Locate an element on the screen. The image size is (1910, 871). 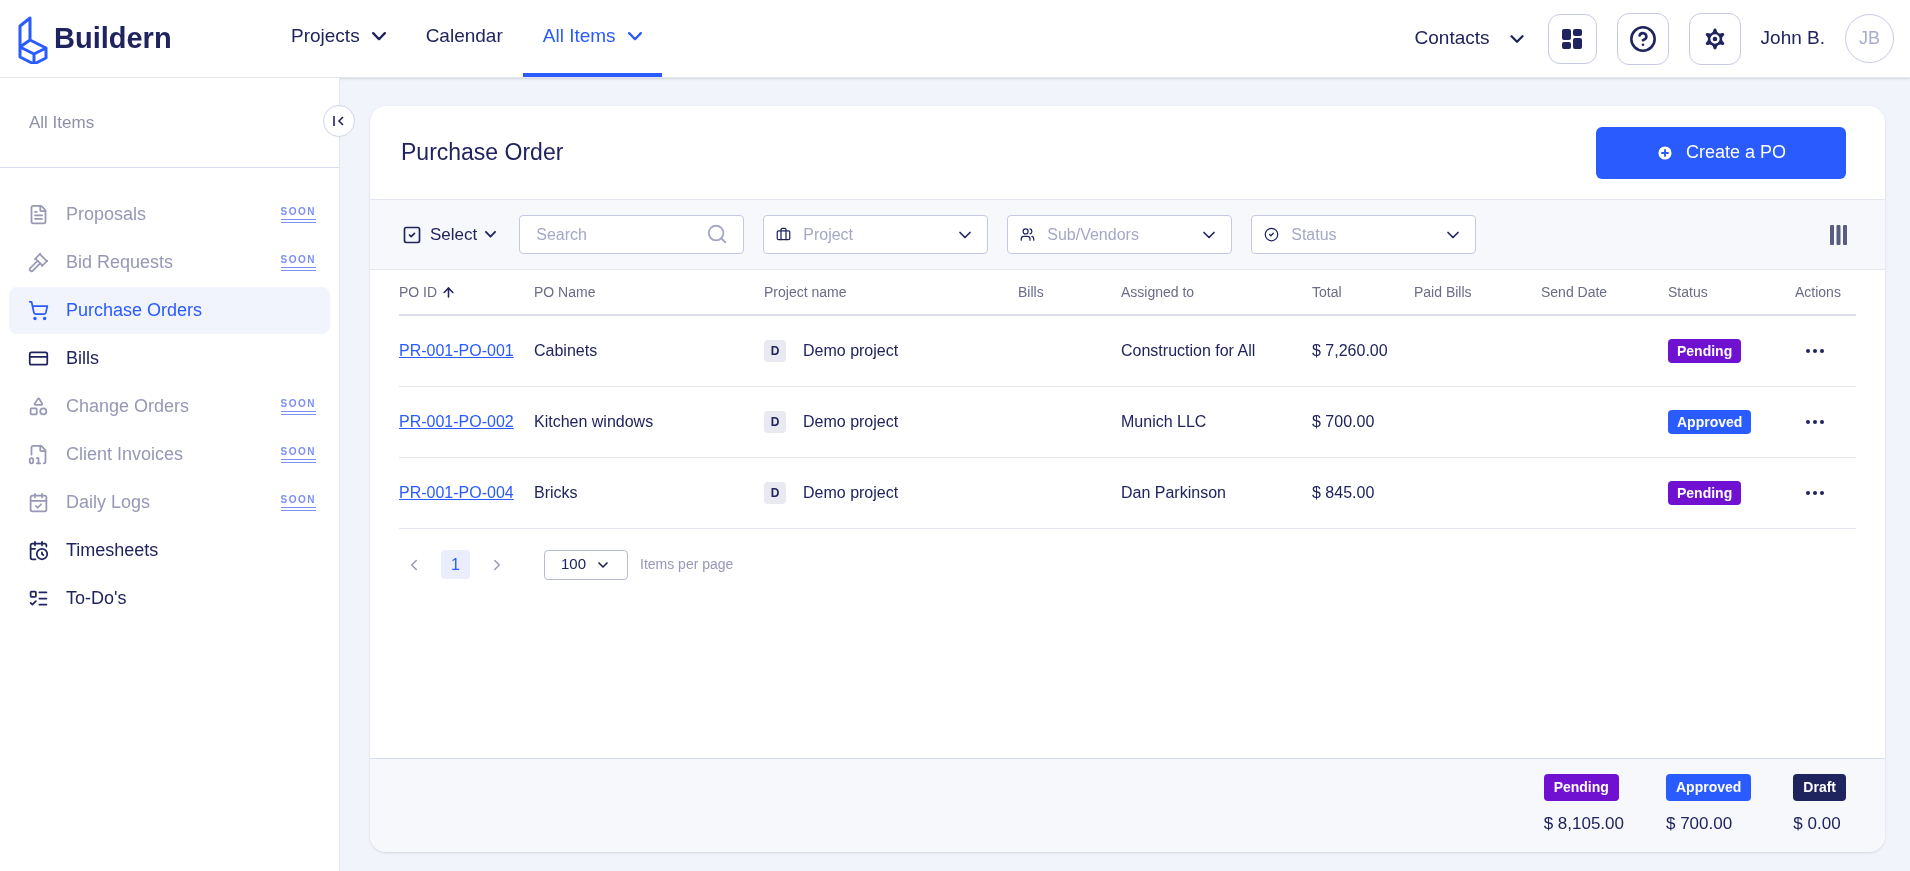
gavel-icon is located at coordinates (38, 262).